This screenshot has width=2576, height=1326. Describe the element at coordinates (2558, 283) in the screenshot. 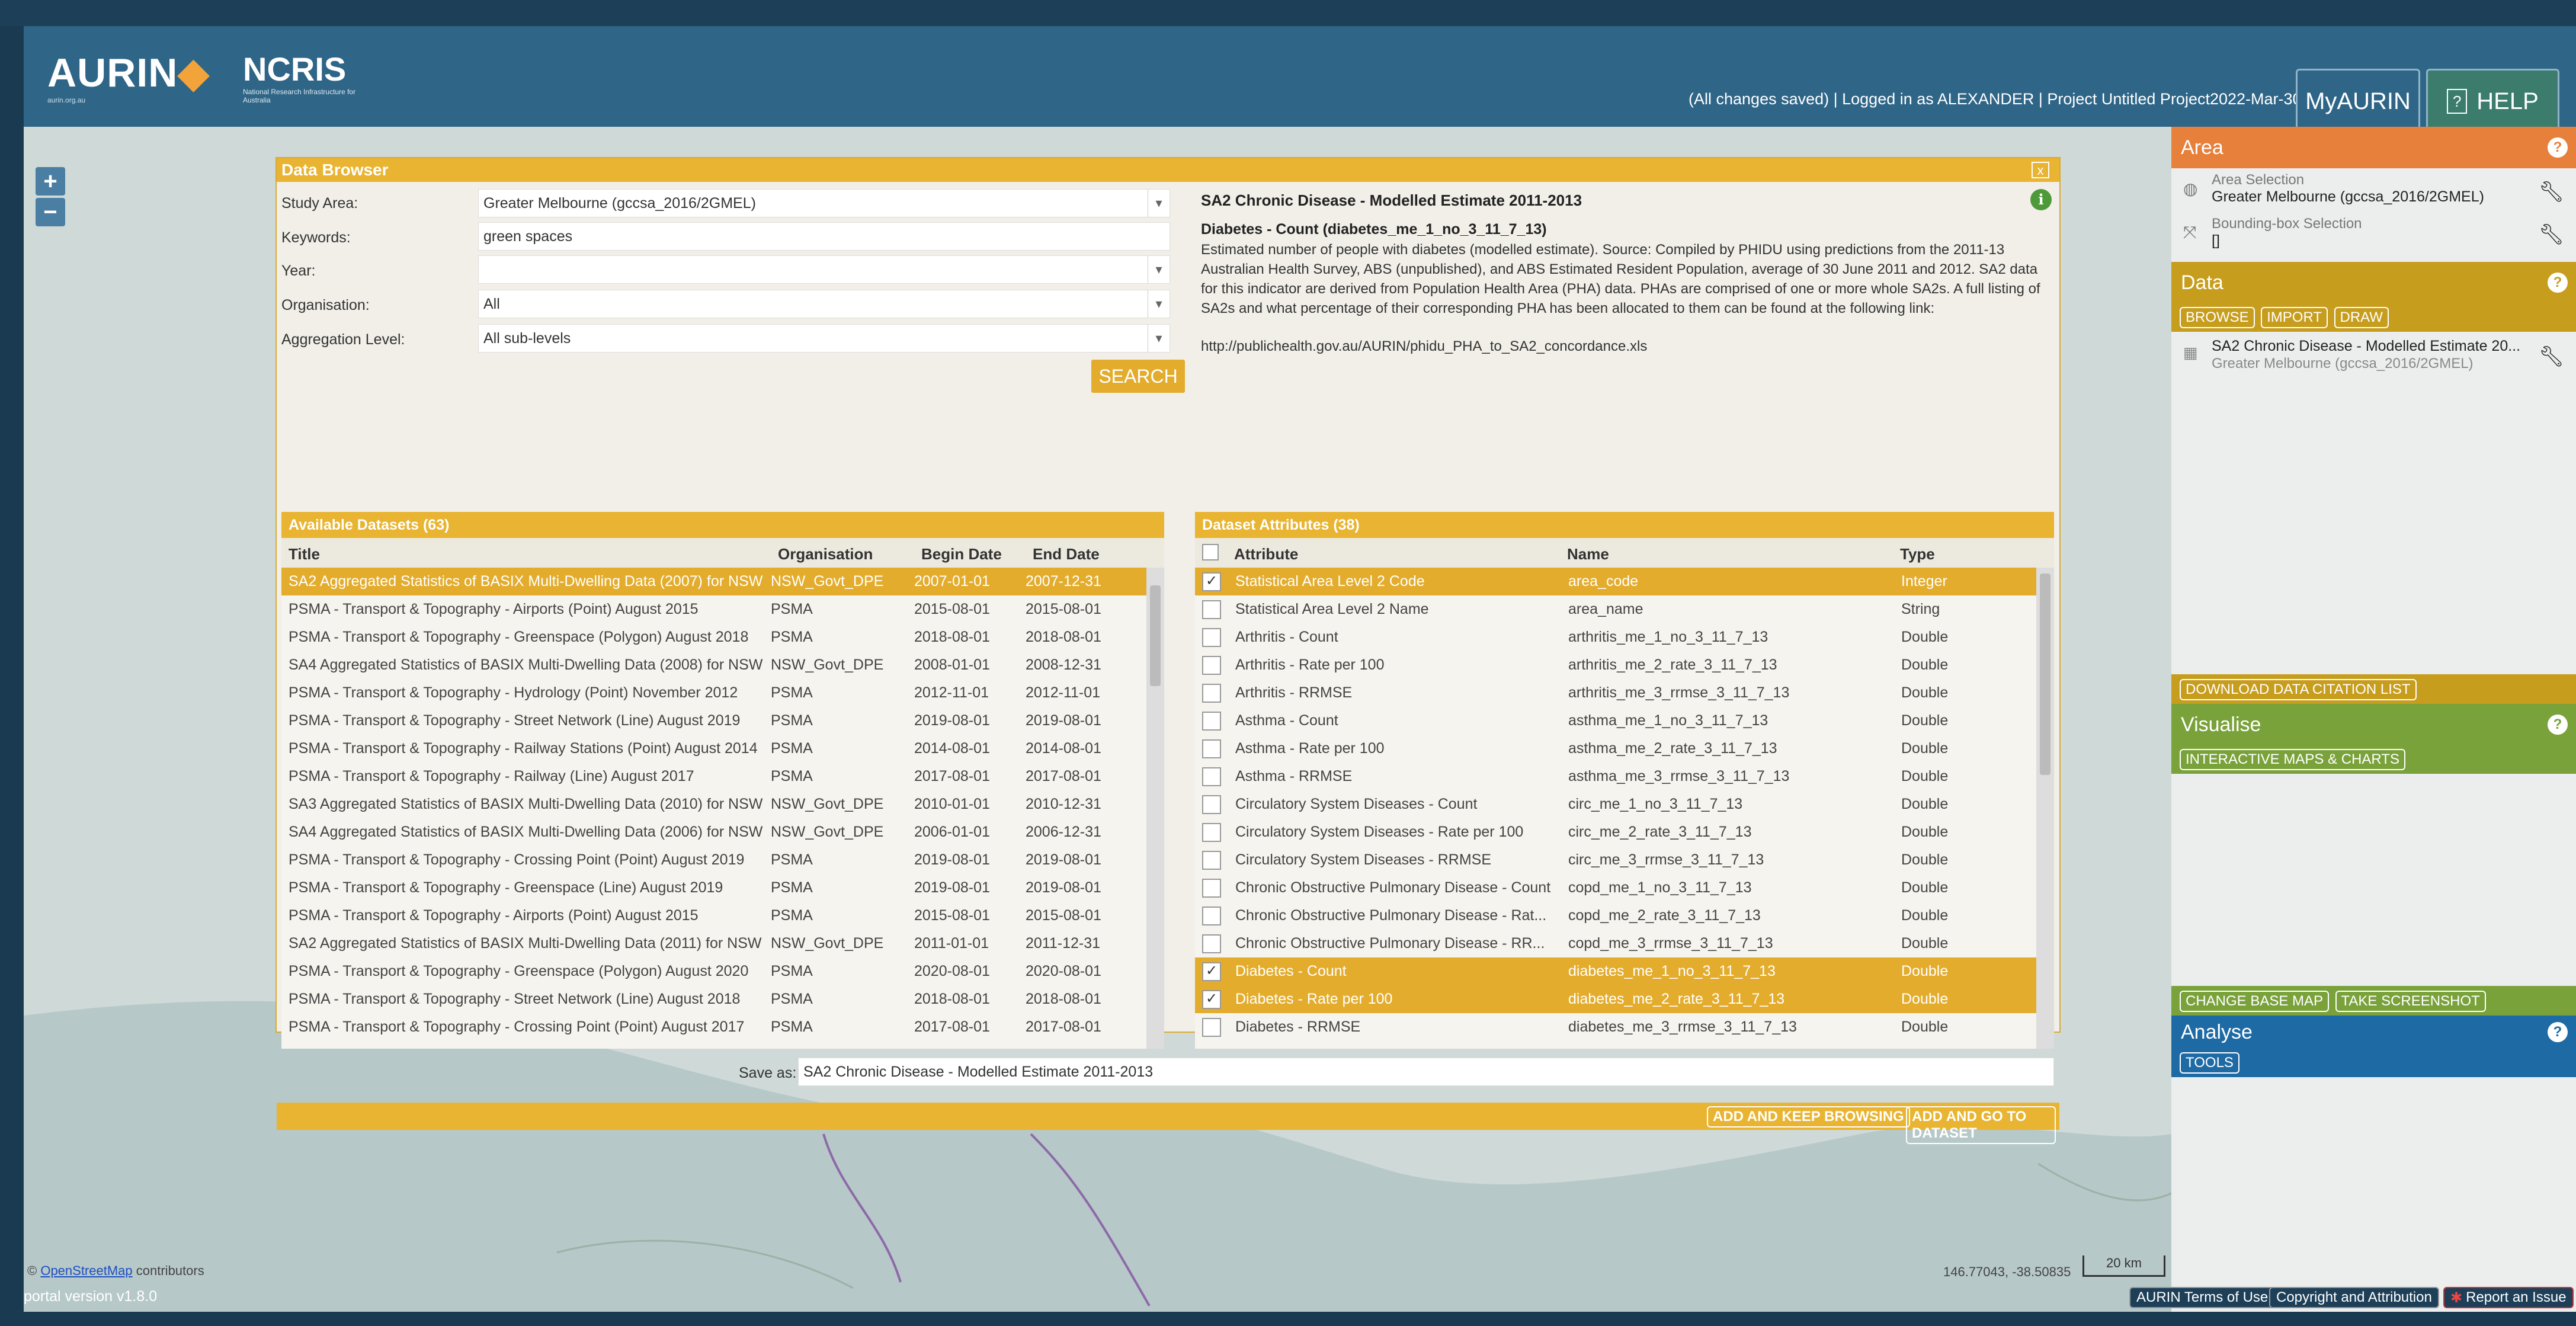

I see `data-help-icon: ?` at that location.